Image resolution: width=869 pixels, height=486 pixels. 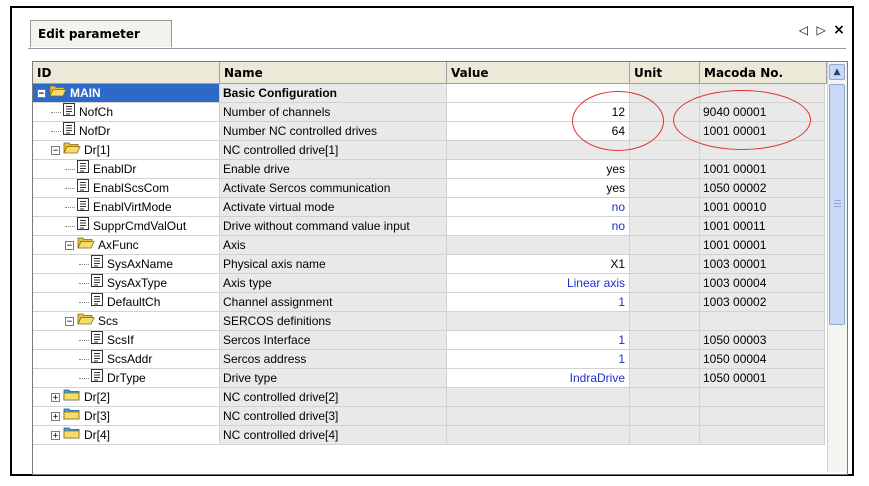 What do you see at coordinates (742, 120) in the screenshot?
I see `annotation-ellipse-macoda` at bounding box center [742, 120].